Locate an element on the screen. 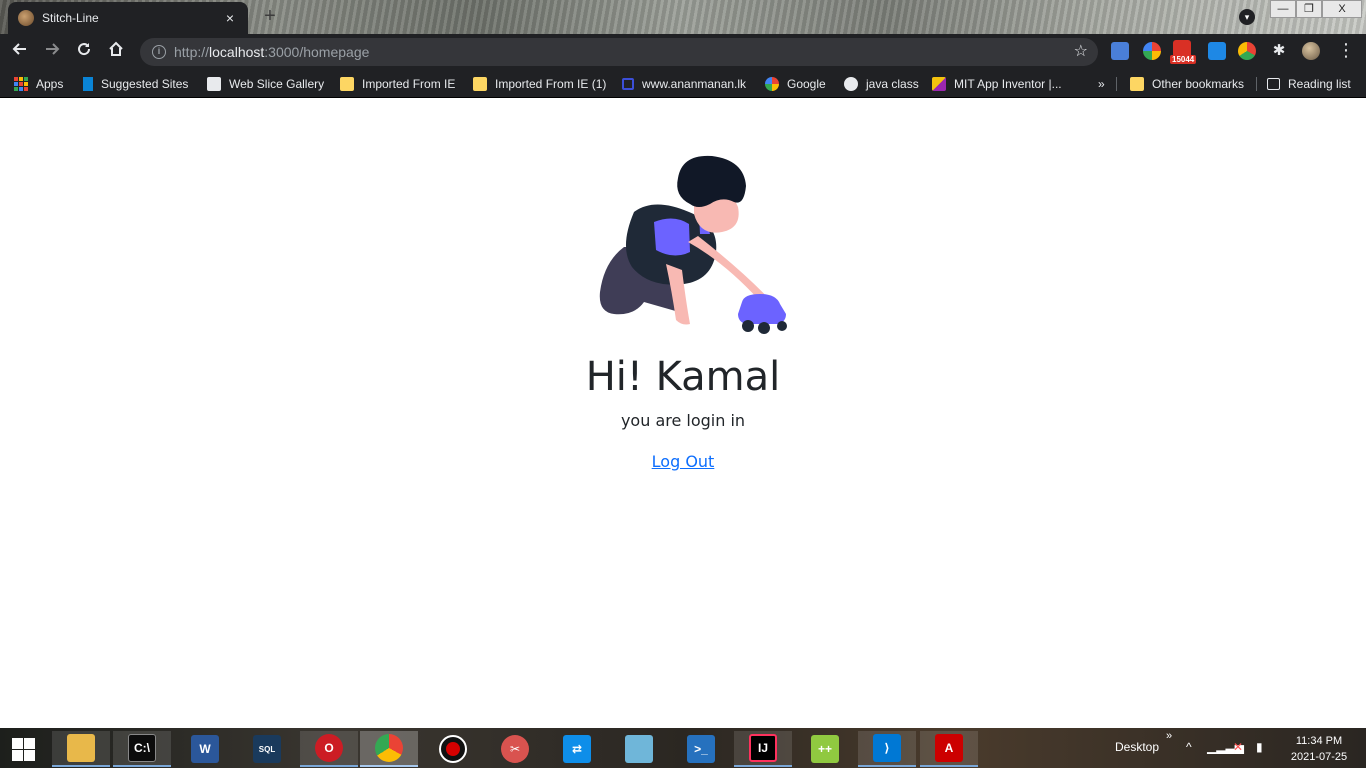 This screenshot has width=1366, height=768. taskbar-intellij: IJ is located at coordinates (763, 749).